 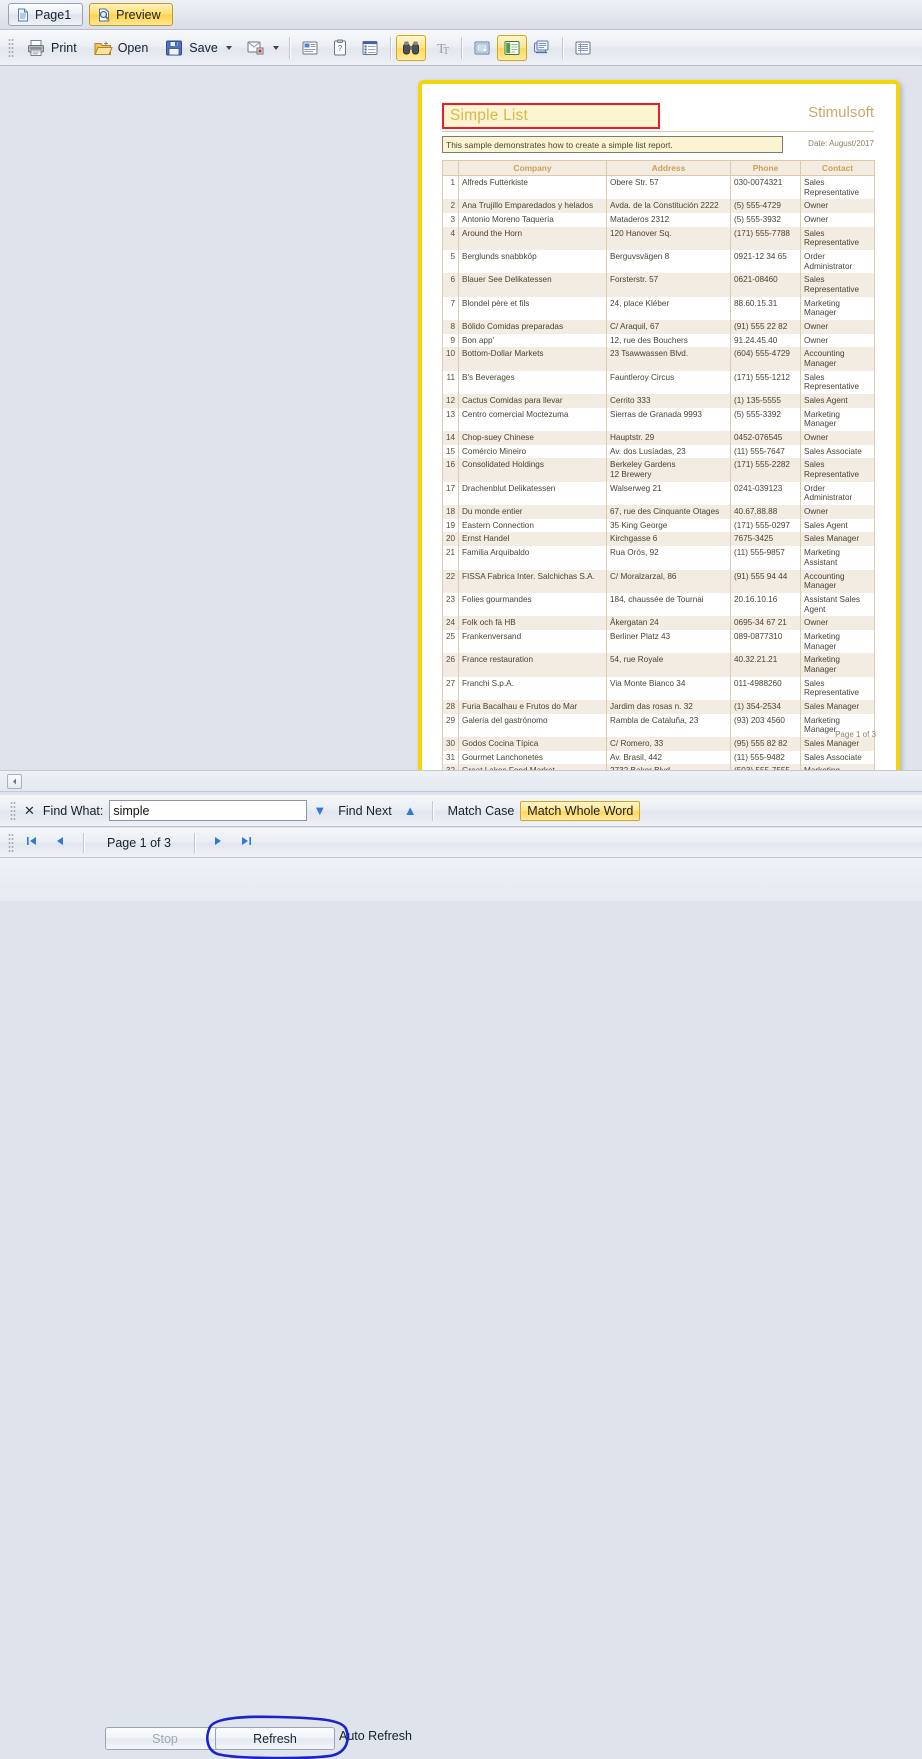 What do you see at coordinates (450, 340) in the screenshot?
I see `row-index: 9` at bounding box center [450, 340].